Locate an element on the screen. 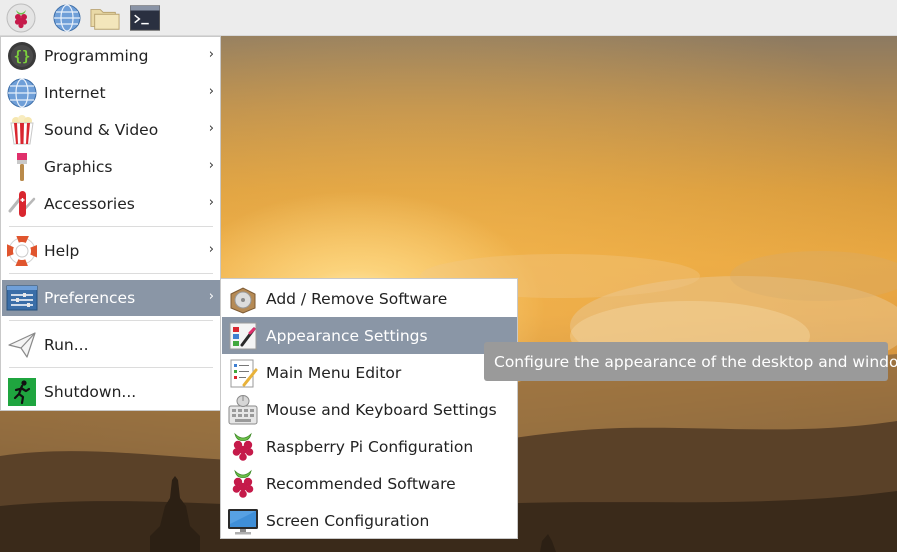 This screenshot has height=552, width=897. submenu-item-label: Appearance Settings is located at coordinates (347, 335).